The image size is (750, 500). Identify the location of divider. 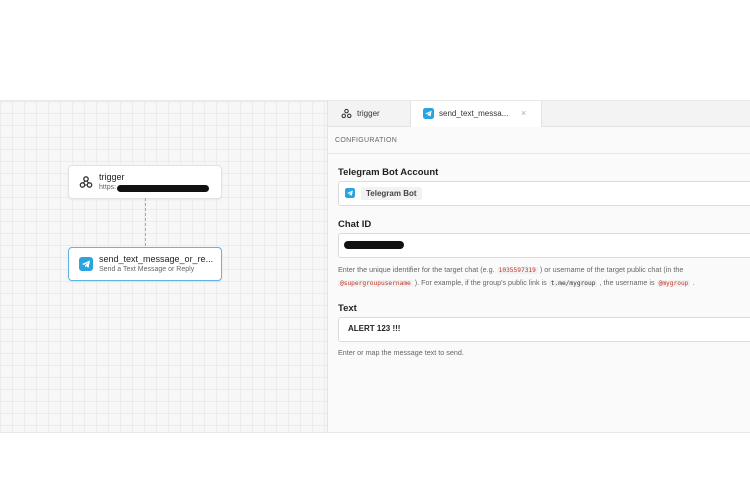
(539, 153).